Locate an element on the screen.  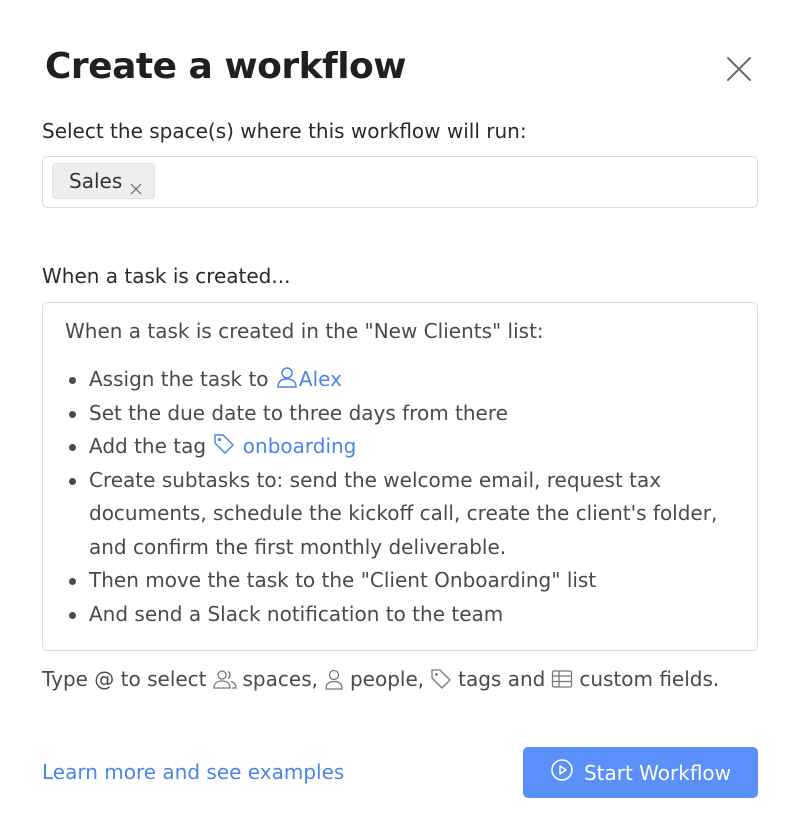
start-workflow-button: Start Workflow is located at coordinates (640, 772).